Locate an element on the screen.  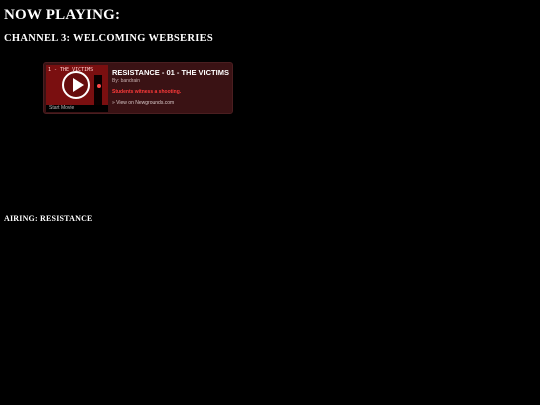
thumbnail-figure-dot is located at coordinates (99, 86).